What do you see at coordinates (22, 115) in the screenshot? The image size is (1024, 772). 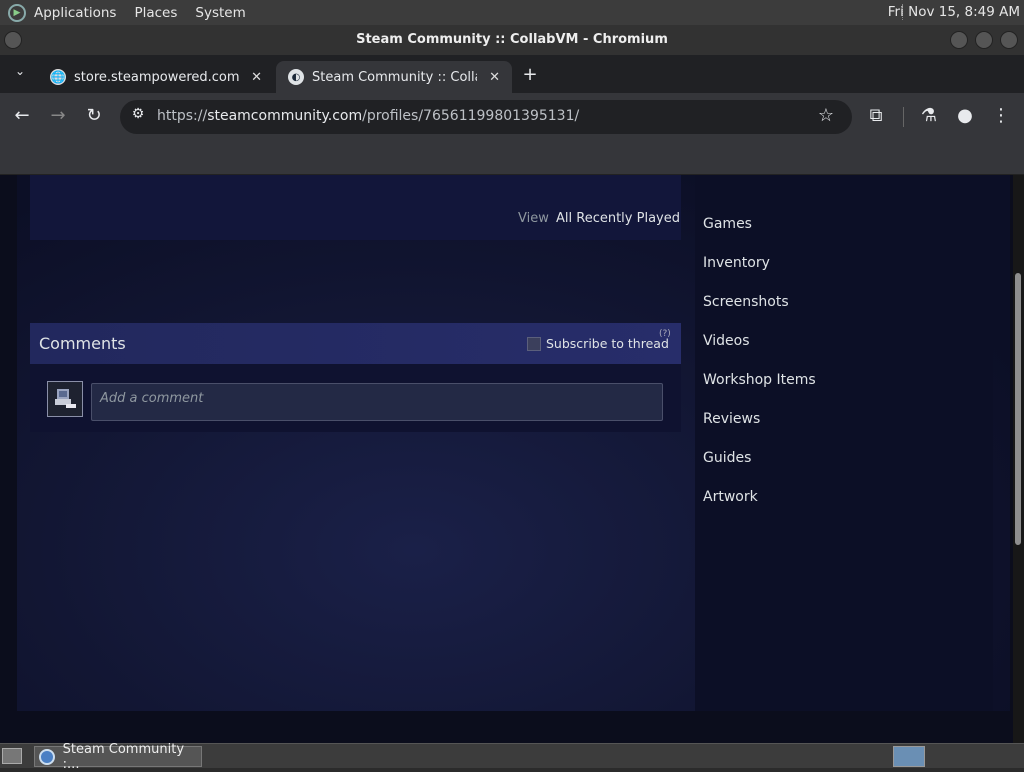 I see `back-arrow-icon: ←` at bounding box center [22, 115].